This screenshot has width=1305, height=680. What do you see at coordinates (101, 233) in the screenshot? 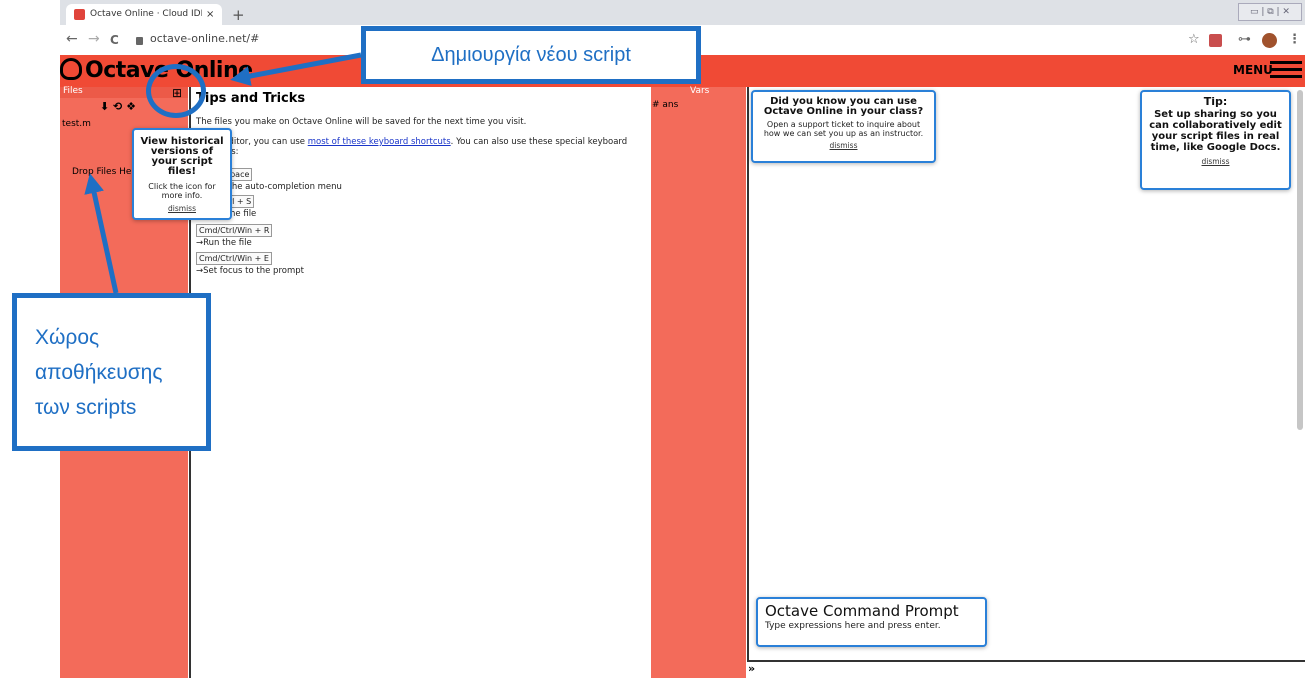
I see `arrow-to-files-panel` at bounding box center [101, 233].